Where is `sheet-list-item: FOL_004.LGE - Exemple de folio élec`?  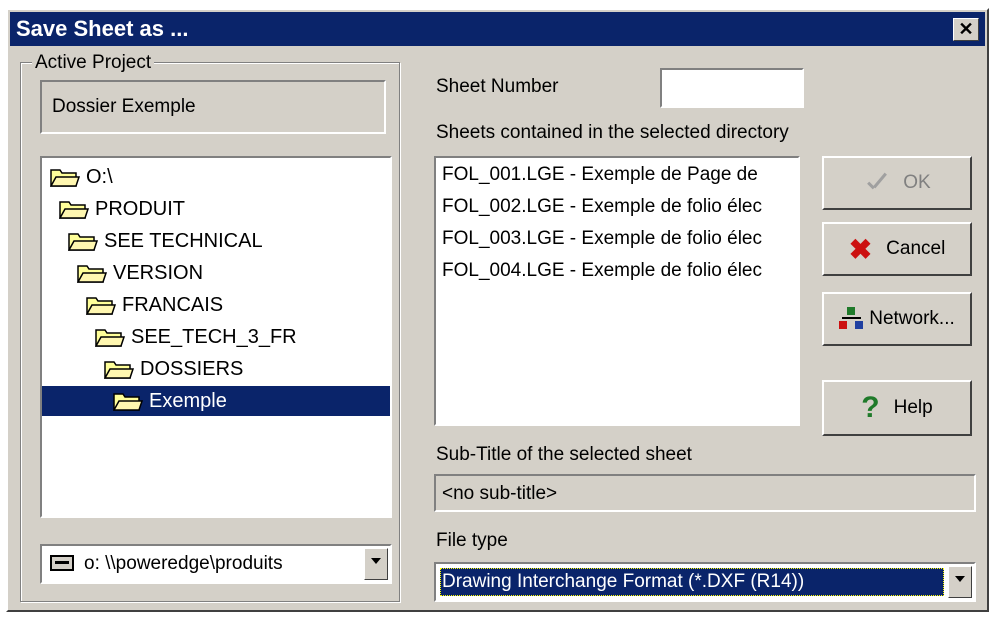
sheet-list-item: FOL_004.LGE - Exemple de folio élec is located at coordinates (602, 271).